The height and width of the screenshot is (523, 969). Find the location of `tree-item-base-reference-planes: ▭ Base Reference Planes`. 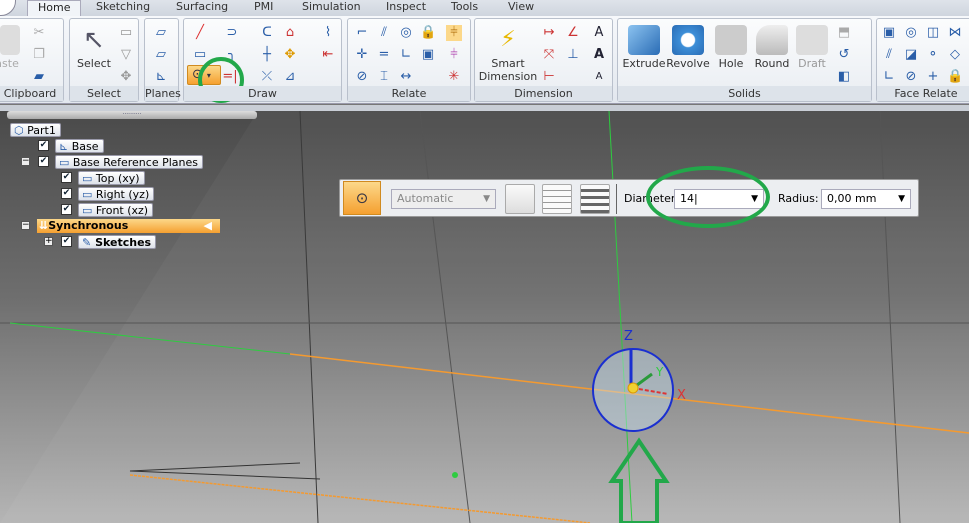

tree-item-base-reference-planes: ▭ Base Reference Planes is located at coordinates (129, 162).